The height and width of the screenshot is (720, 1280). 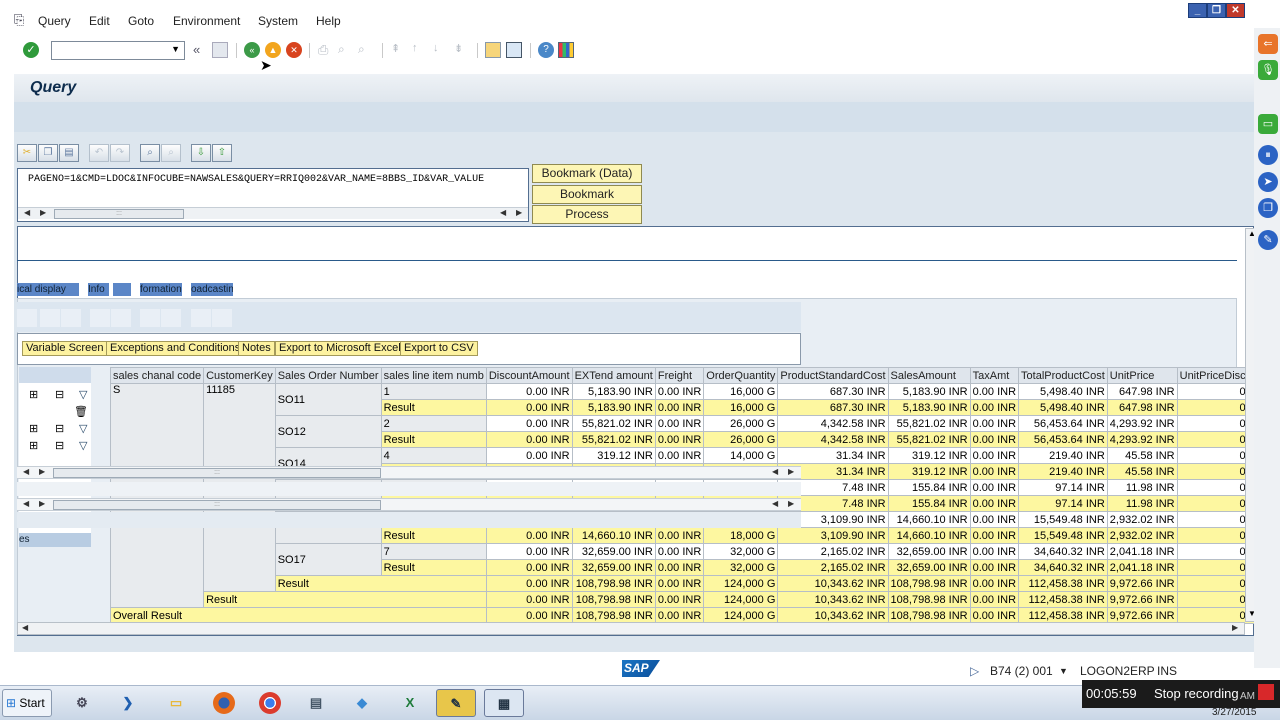 What do you see at coordinates (196, 49) in the screenshot?
I see `double-left-icon: «` at bounding box center [196, 49].